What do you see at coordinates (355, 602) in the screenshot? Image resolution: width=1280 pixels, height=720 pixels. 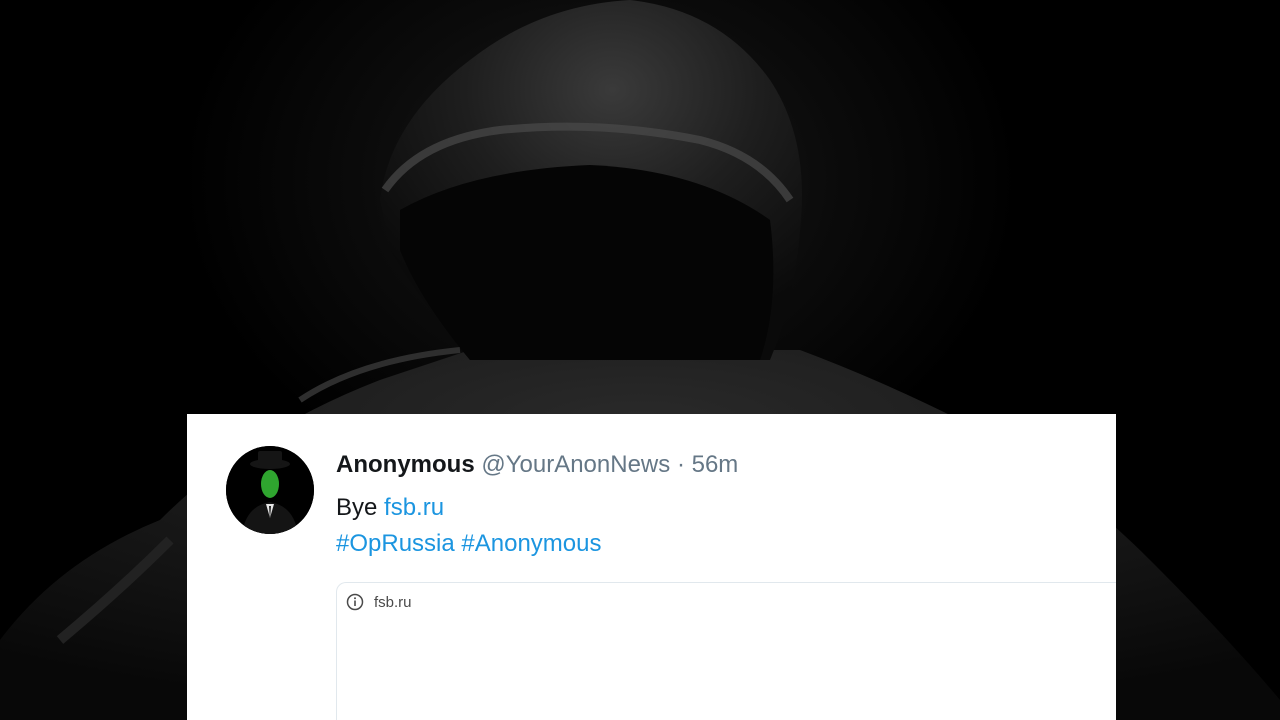 I see `info-icon` at bounding box center [355, 602].